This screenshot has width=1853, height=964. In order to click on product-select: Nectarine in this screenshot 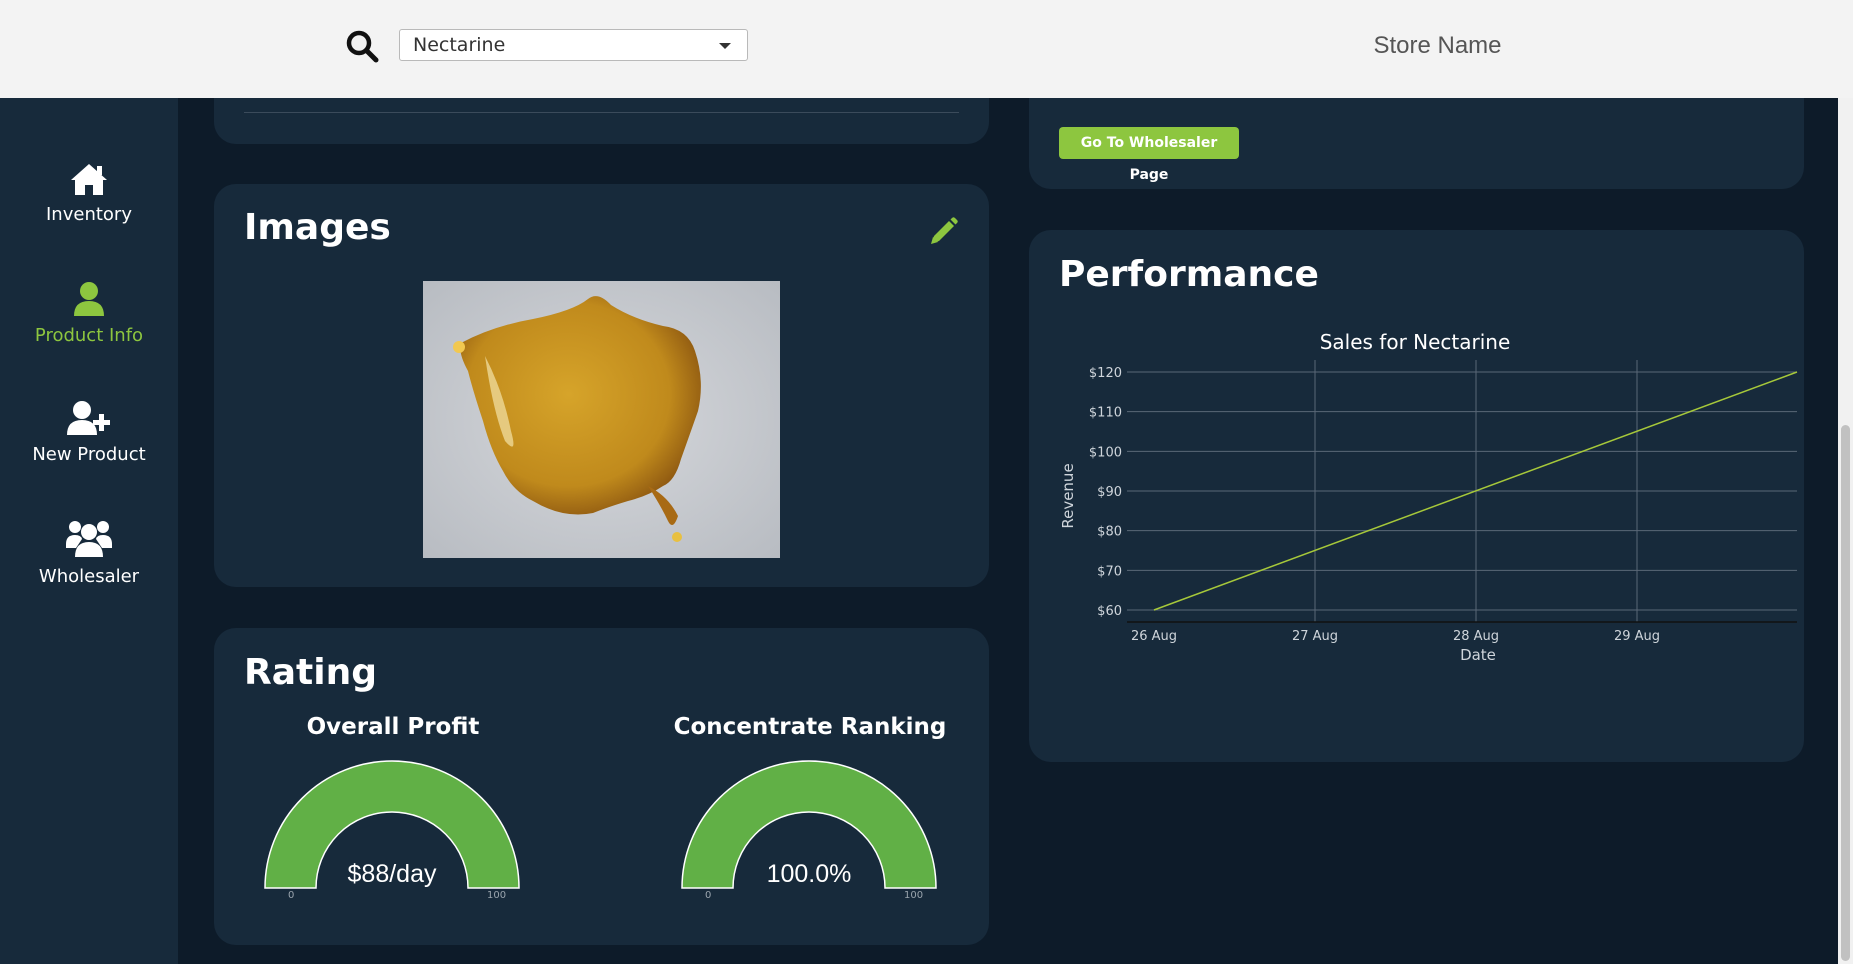, I will do `click(573, 45)`.